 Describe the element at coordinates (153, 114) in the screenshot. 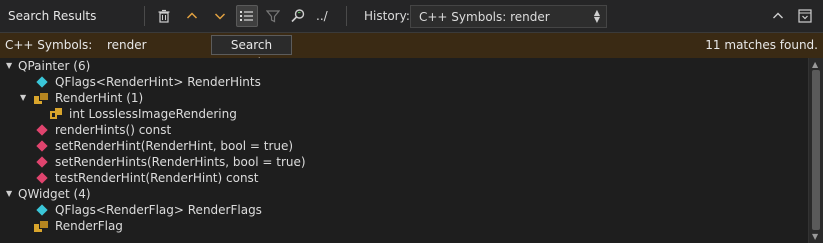

I see `tree-row-label: int LosslessImageRendering` at that location.